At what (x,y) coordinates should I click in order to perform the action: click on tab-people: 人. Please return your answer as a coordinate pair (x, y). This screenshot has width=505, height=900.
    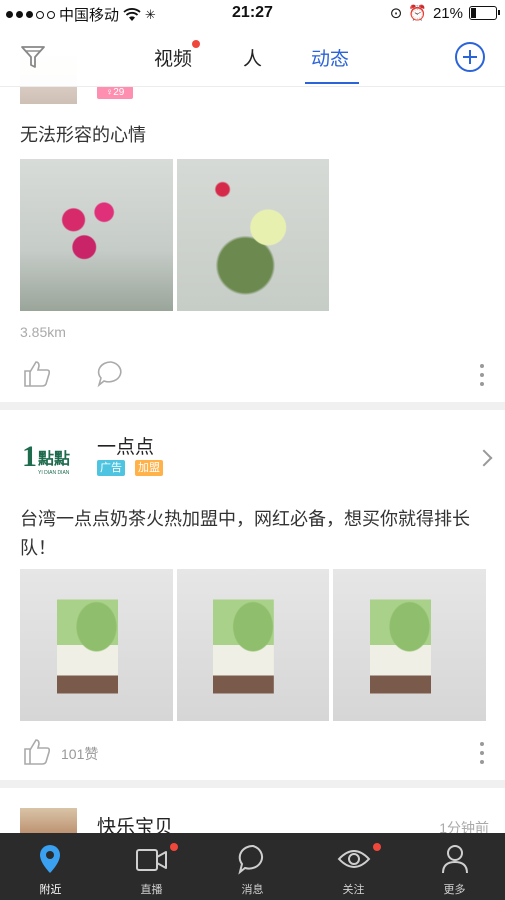
    Looking at the image, I should click on (252, 57).